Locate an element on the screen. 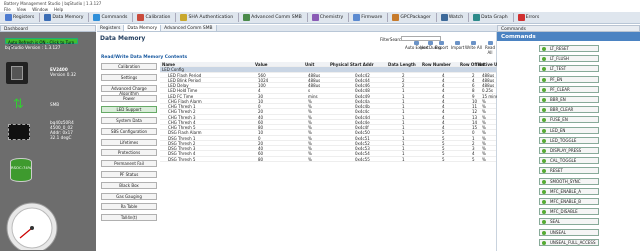 The width and height of the screenshot is (640, 251). tool-read-all-button: Read All is located at coordinates (490, 48).